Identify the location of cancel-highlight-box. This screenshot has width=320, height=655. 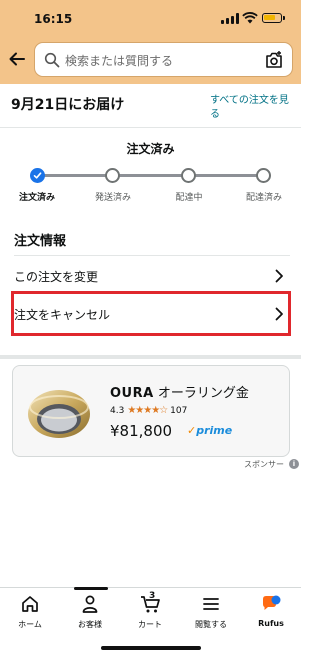
(151, 313).